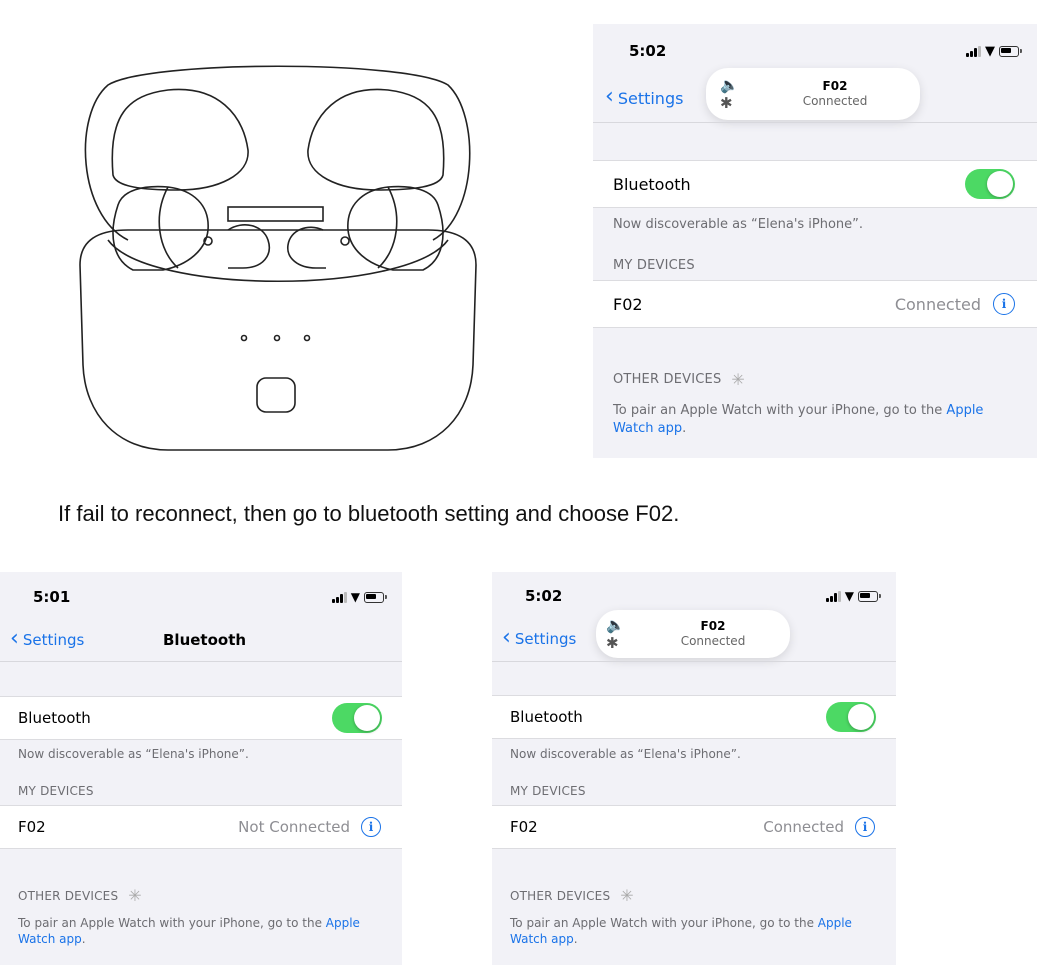 The image size is (1040, 974). What do you see at coordinates (52, 597) in the screenshot?
I see `status-time: 5:01` at bounding box center [52, 597].